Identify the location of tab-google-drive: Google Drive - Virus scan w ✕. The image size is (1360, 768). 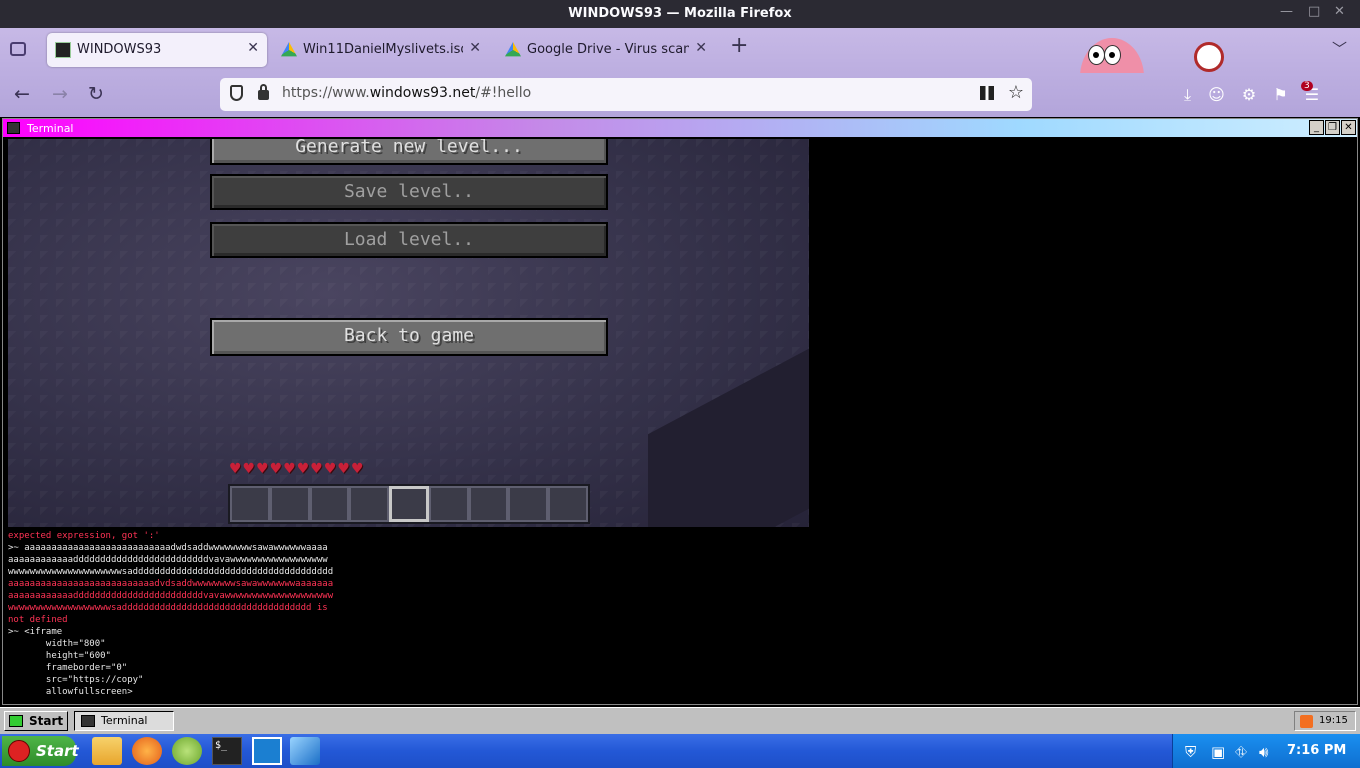
(606, 50).